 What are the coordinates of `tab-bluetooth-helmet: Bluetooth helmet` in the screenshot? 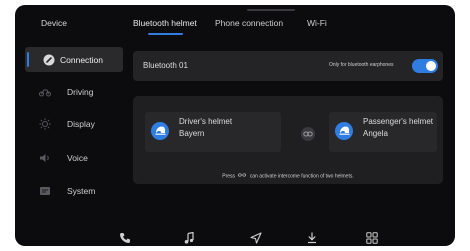 It's located at (165, 23).